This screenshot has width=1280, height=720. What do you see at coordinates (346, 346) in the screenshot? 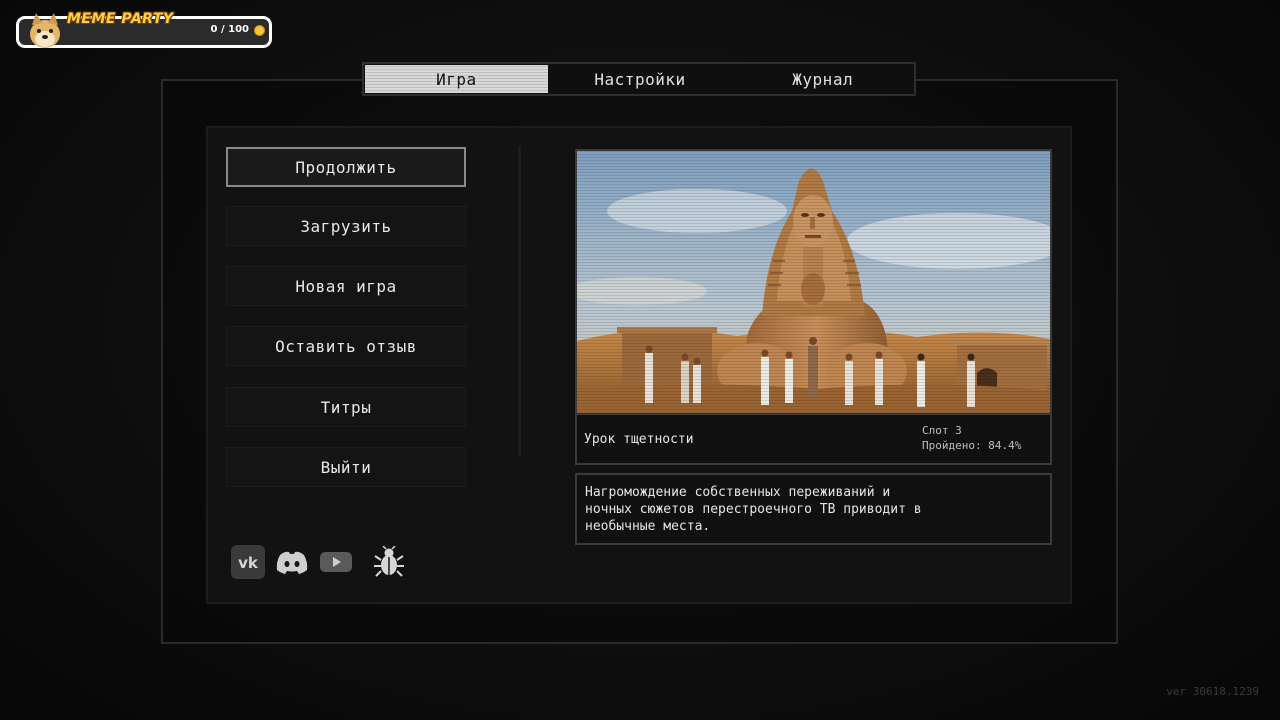
I see `feedback-button: Оставить отзыв` at bounding box center [346, 346].